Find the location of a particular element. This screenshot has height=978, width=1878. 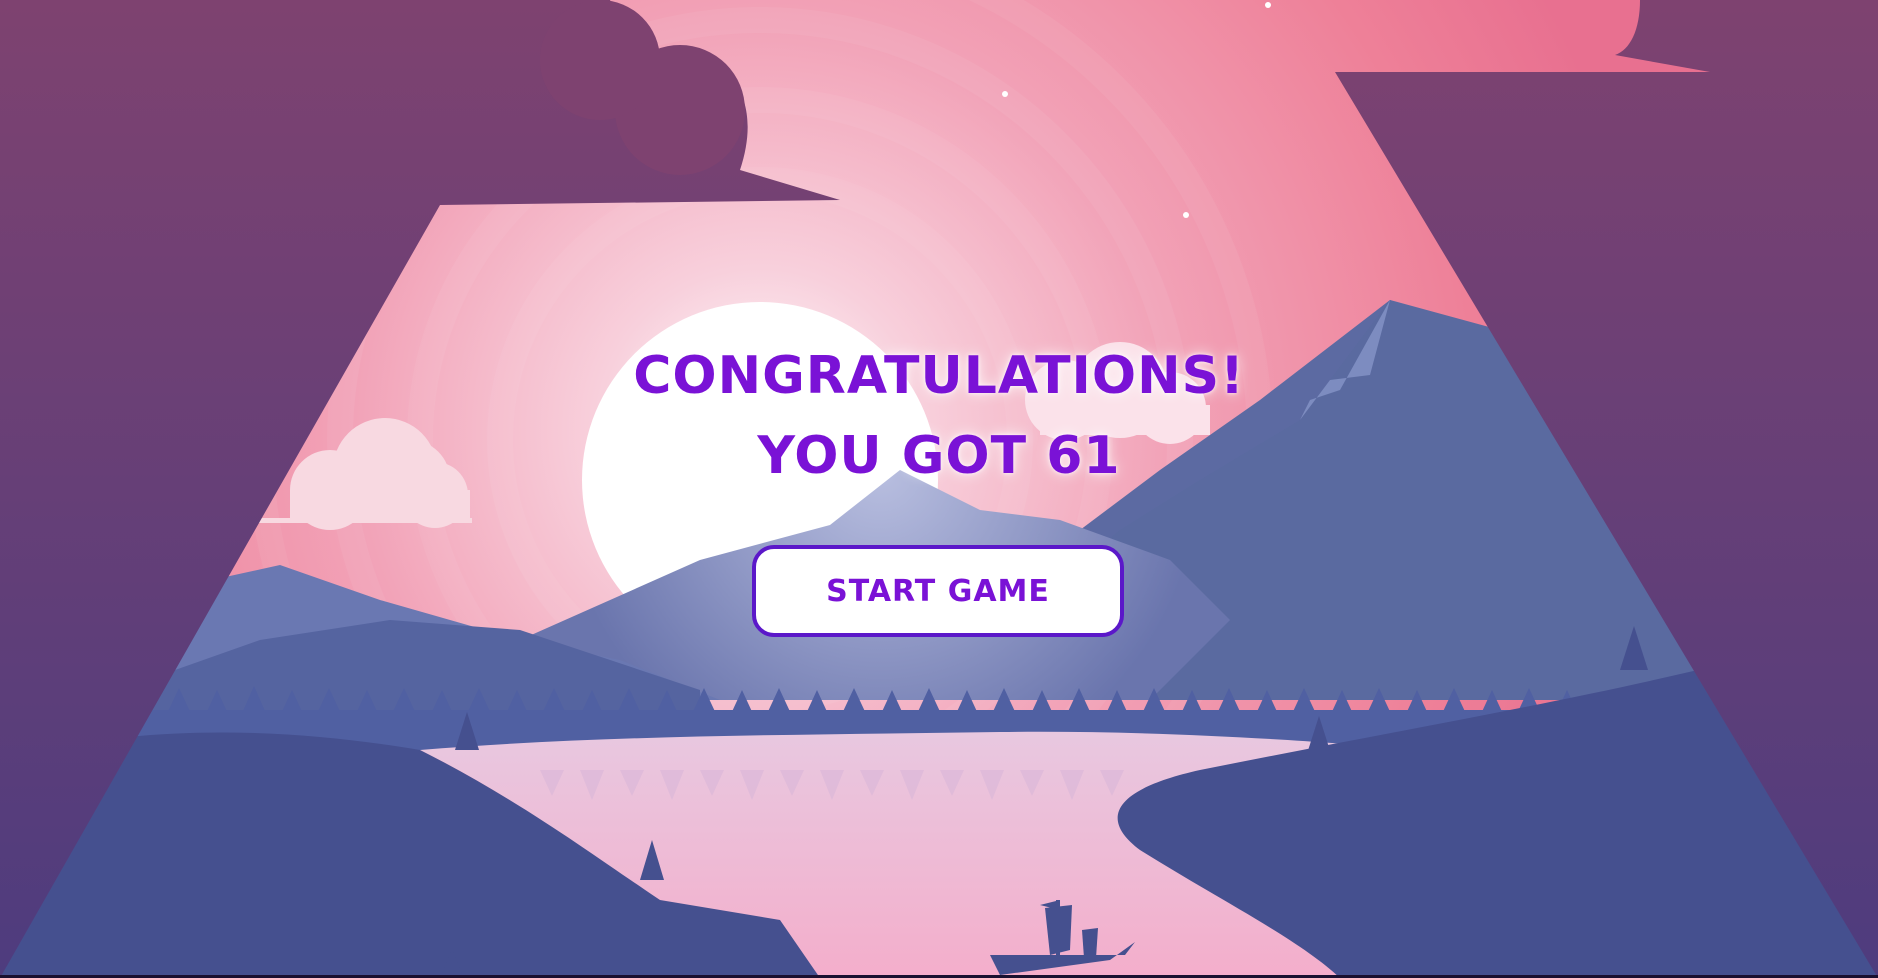

score-text: You got 61 is located at coordinates (939, 456).